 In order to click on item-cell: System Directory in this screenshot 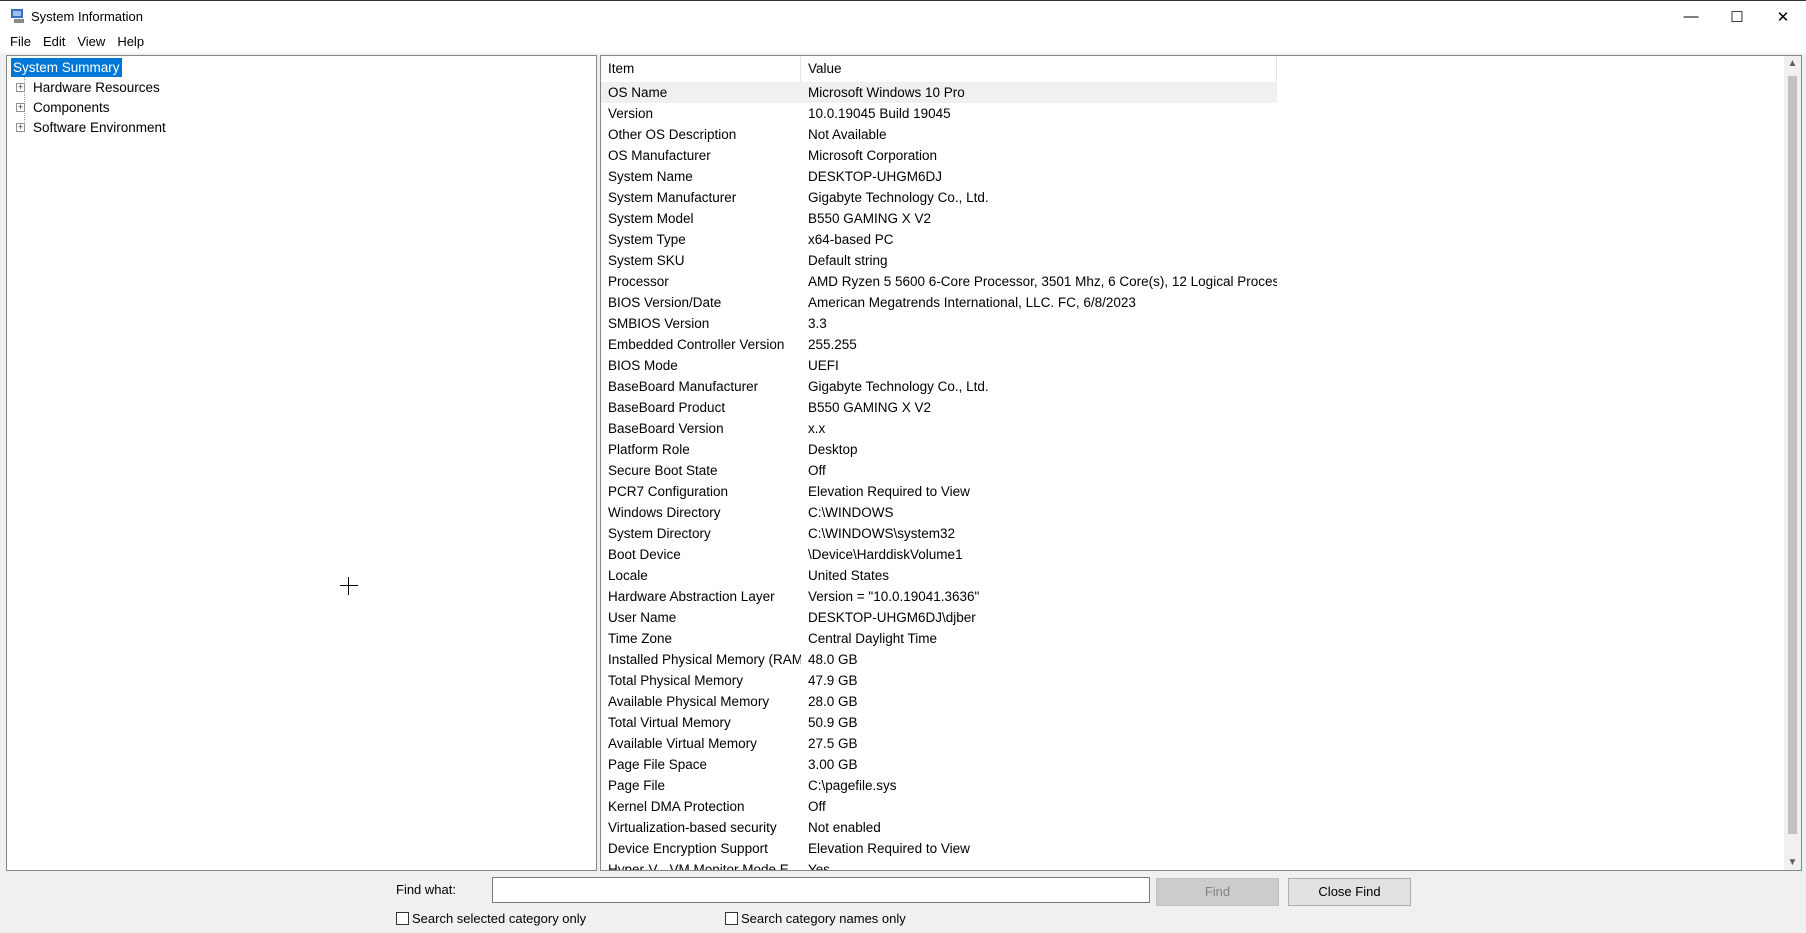, I will do `click(659, 533)`.